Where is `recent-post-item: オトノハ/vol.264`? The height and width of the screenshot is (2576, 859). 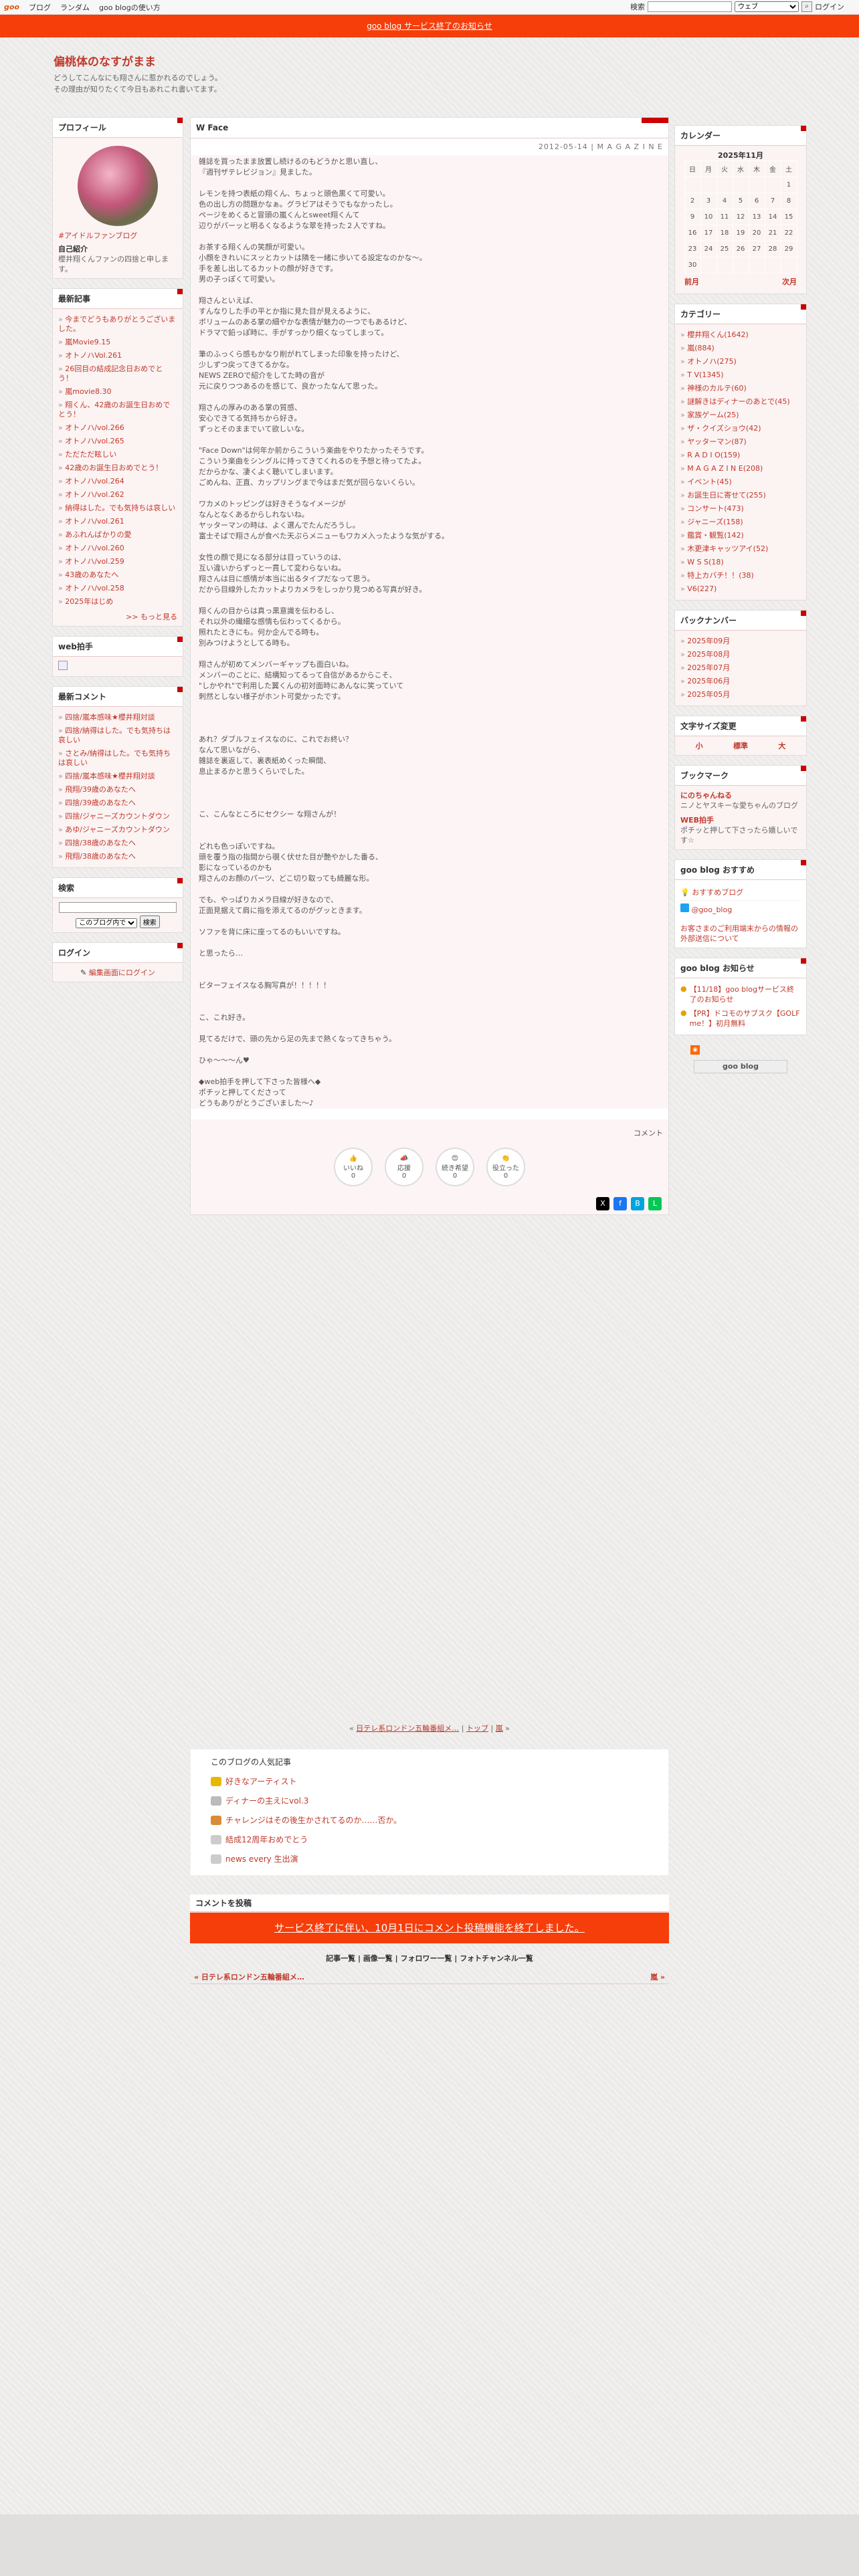
recent-post-item: オトノハ/vol.264 is located at coordinates (117, 481).